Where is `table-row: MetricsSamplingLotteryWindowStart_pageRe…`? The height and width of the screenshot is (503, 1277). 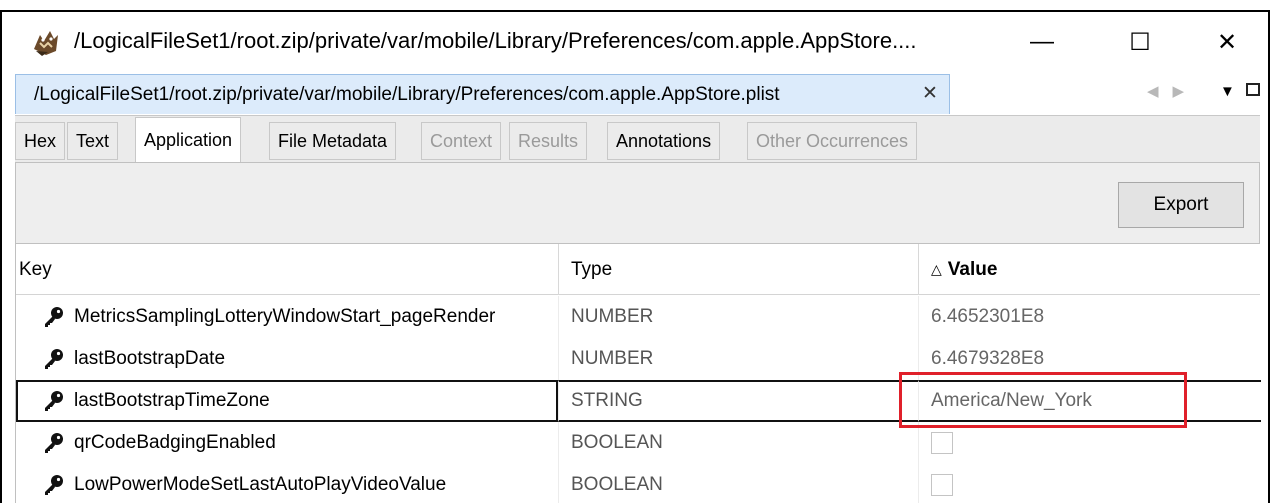 table-row: MetricsSamplingLotteryWindowStart_pageRe… is located at coordinates (638, 317).